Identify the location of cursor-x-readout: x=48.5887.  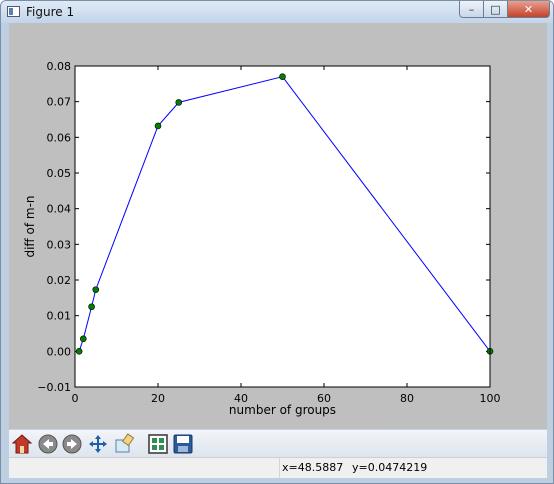
(313, 467).